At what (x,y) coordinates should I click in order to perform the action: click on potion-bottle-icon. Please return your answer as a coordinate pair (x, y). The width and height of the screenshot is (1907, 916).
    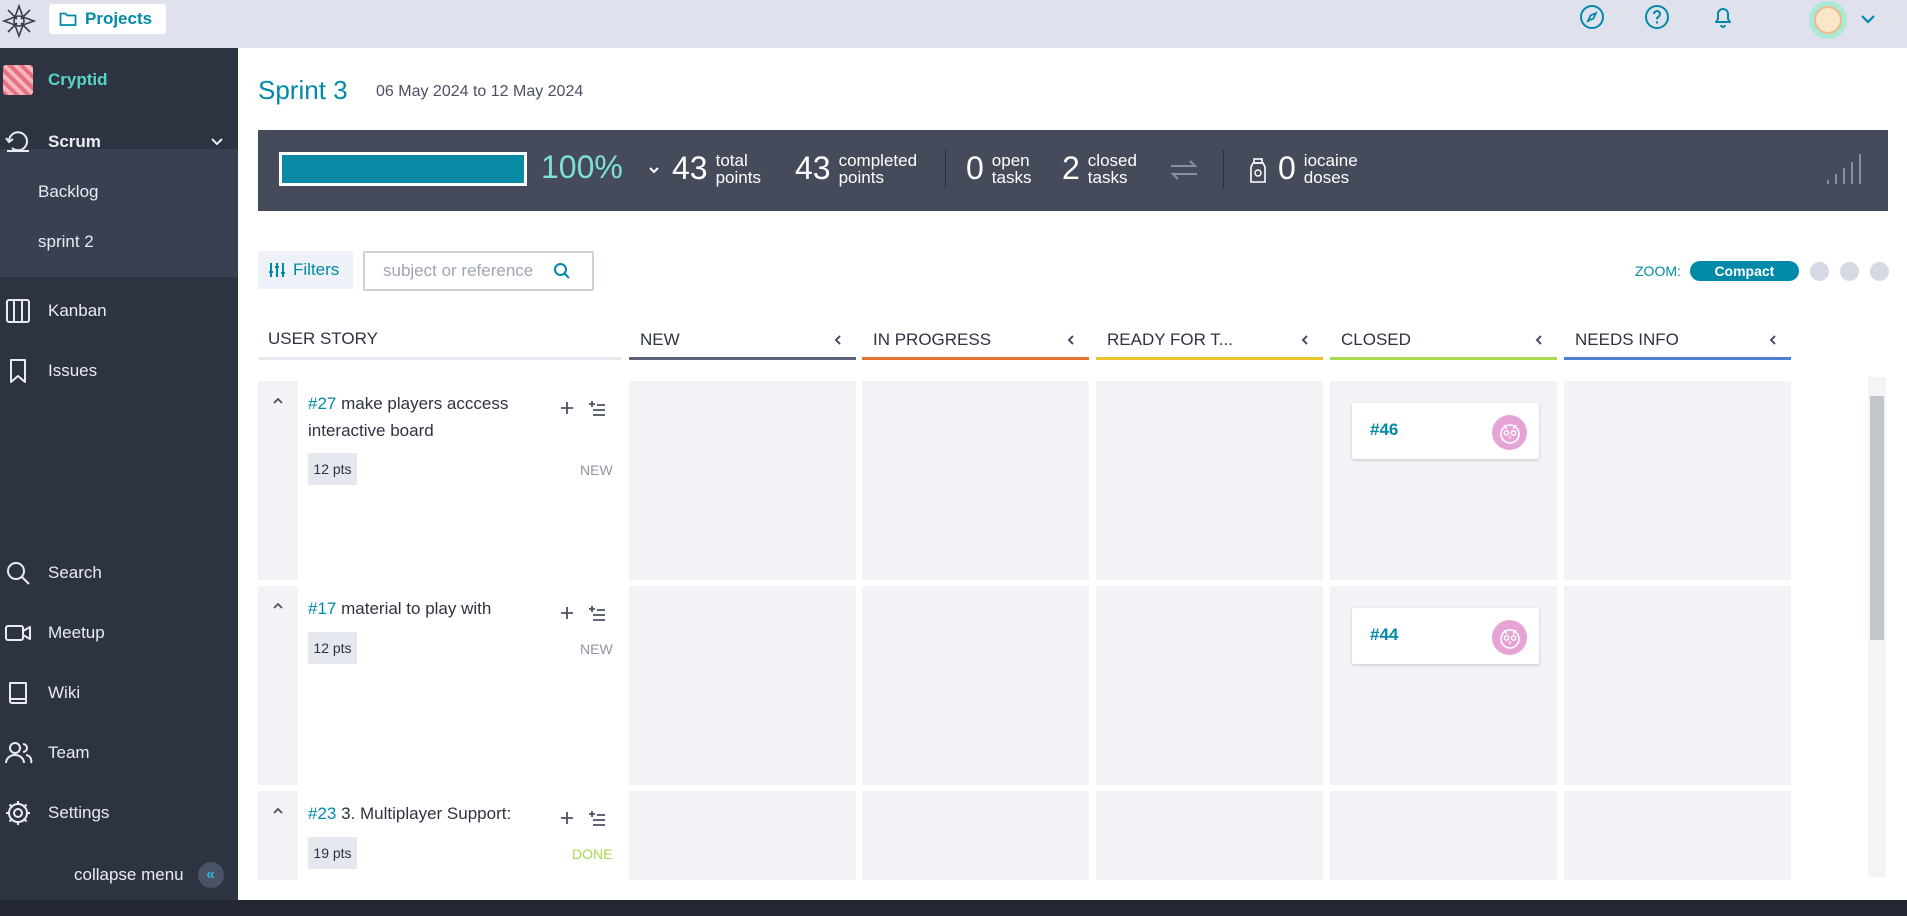
    Looking at the image, I should click on (1258, 170).